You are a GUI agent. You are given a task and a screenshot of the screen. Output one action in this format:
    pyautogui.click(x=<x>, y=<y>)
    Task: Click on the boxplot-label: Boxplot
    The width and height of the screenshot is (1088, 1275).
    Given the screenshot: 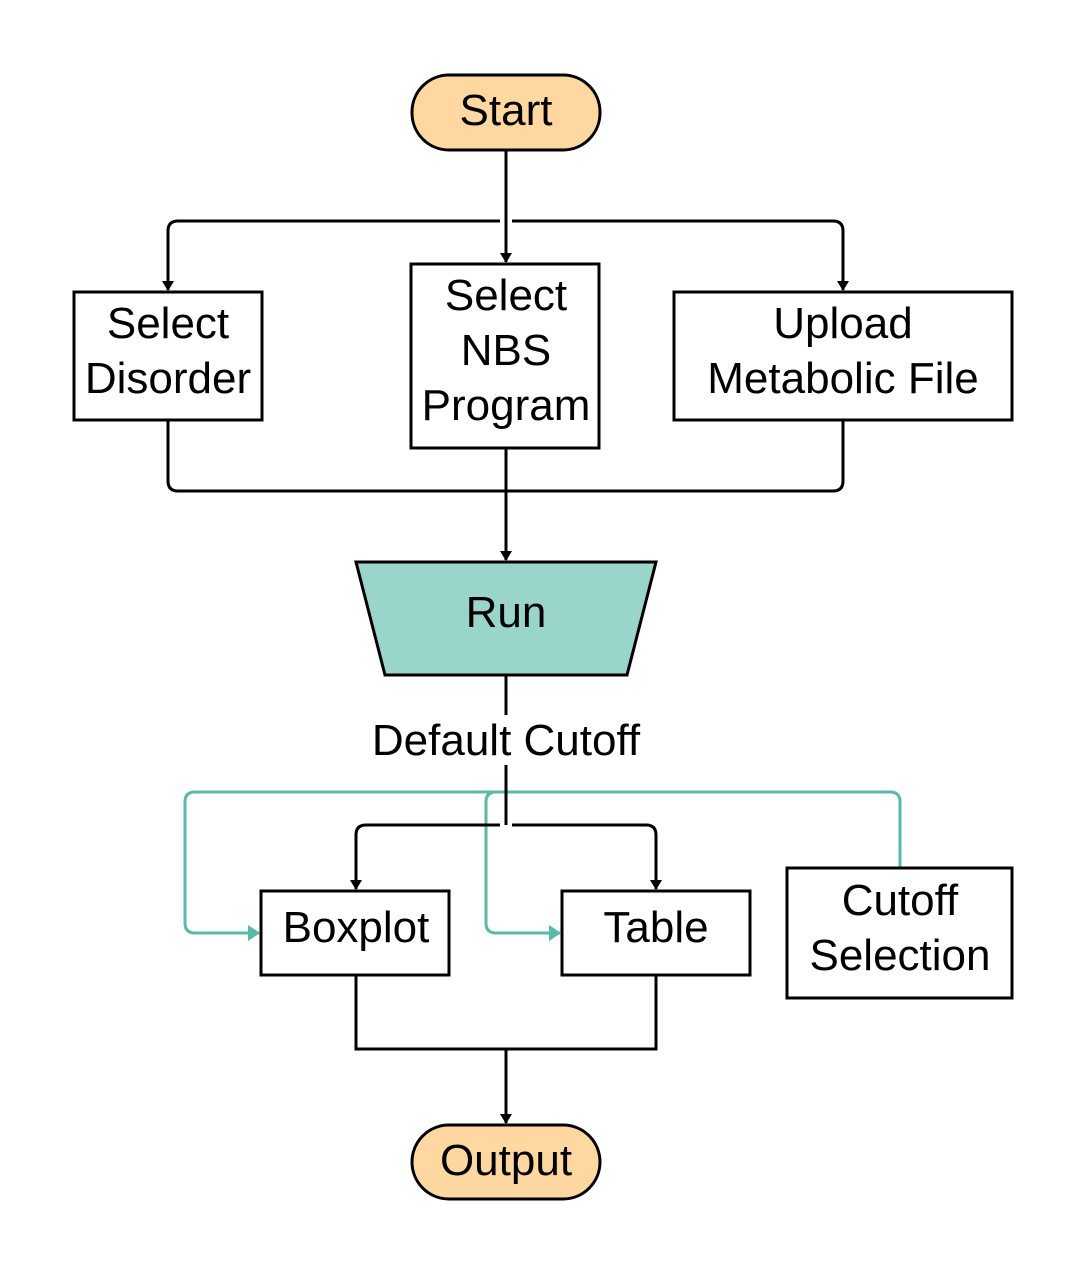 What is the action you would take?
    pyautogui.click(x=356, y=927)
    